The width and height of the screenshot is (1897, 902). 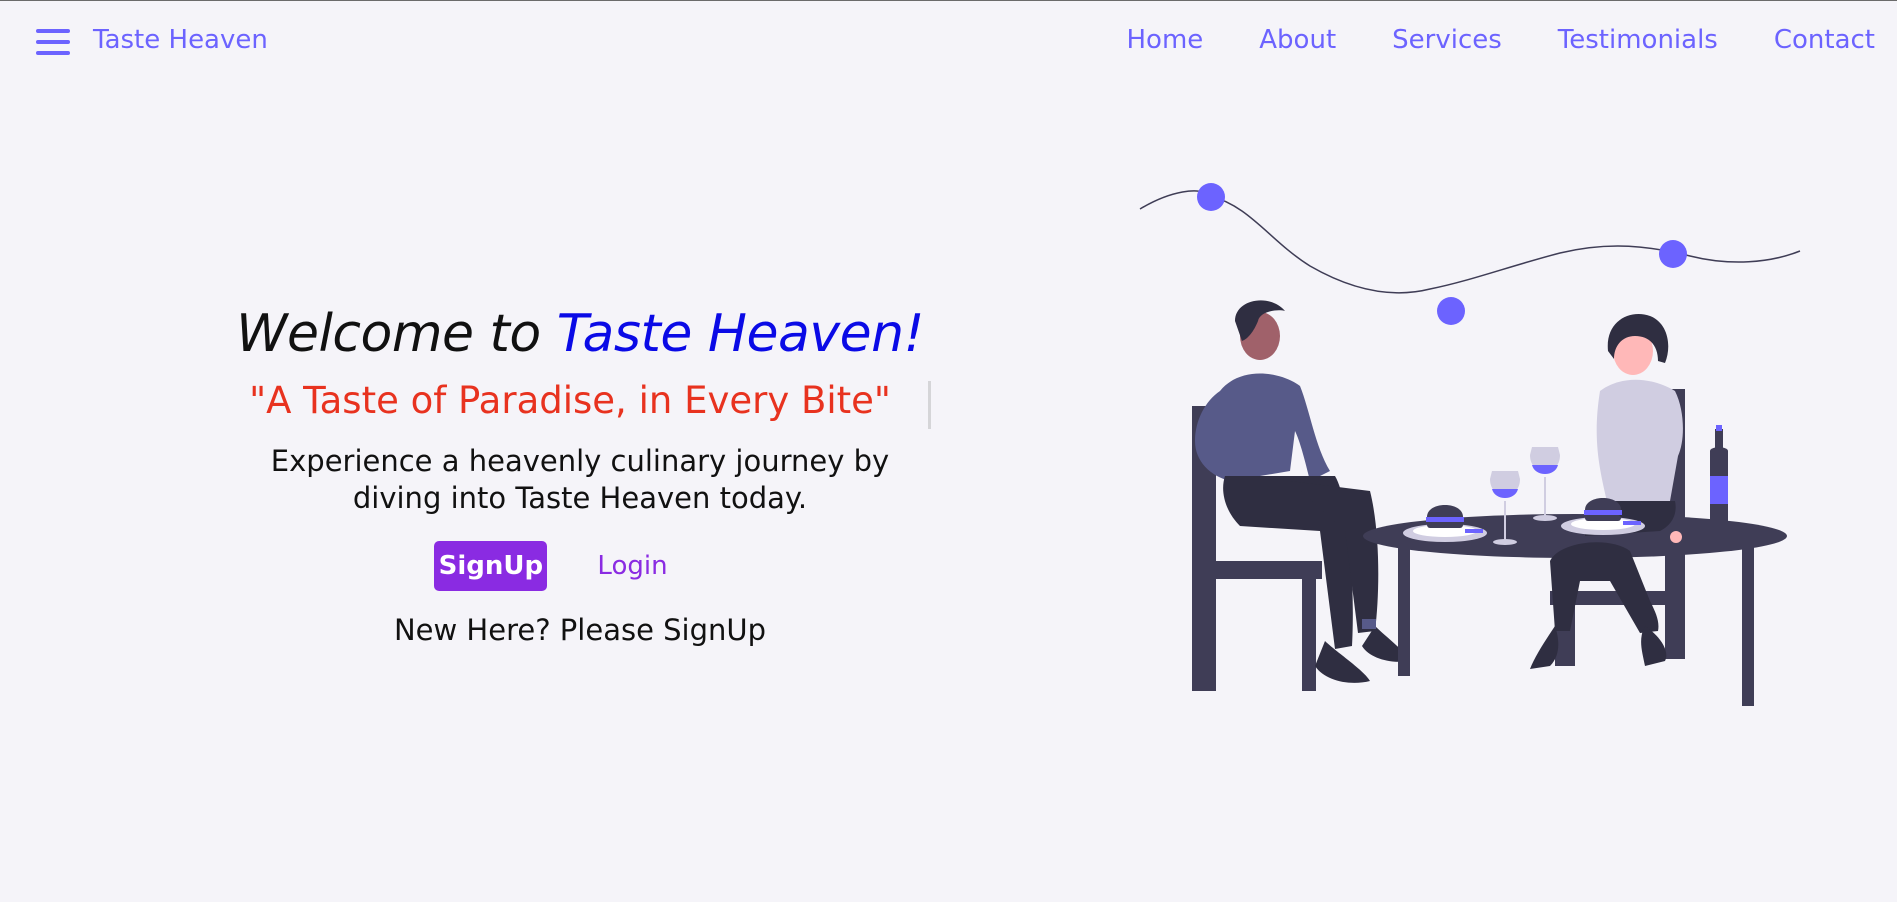 I want to click on tagline: "A Taste of Paradise, in Every Bite", so click(x=570, y=400).